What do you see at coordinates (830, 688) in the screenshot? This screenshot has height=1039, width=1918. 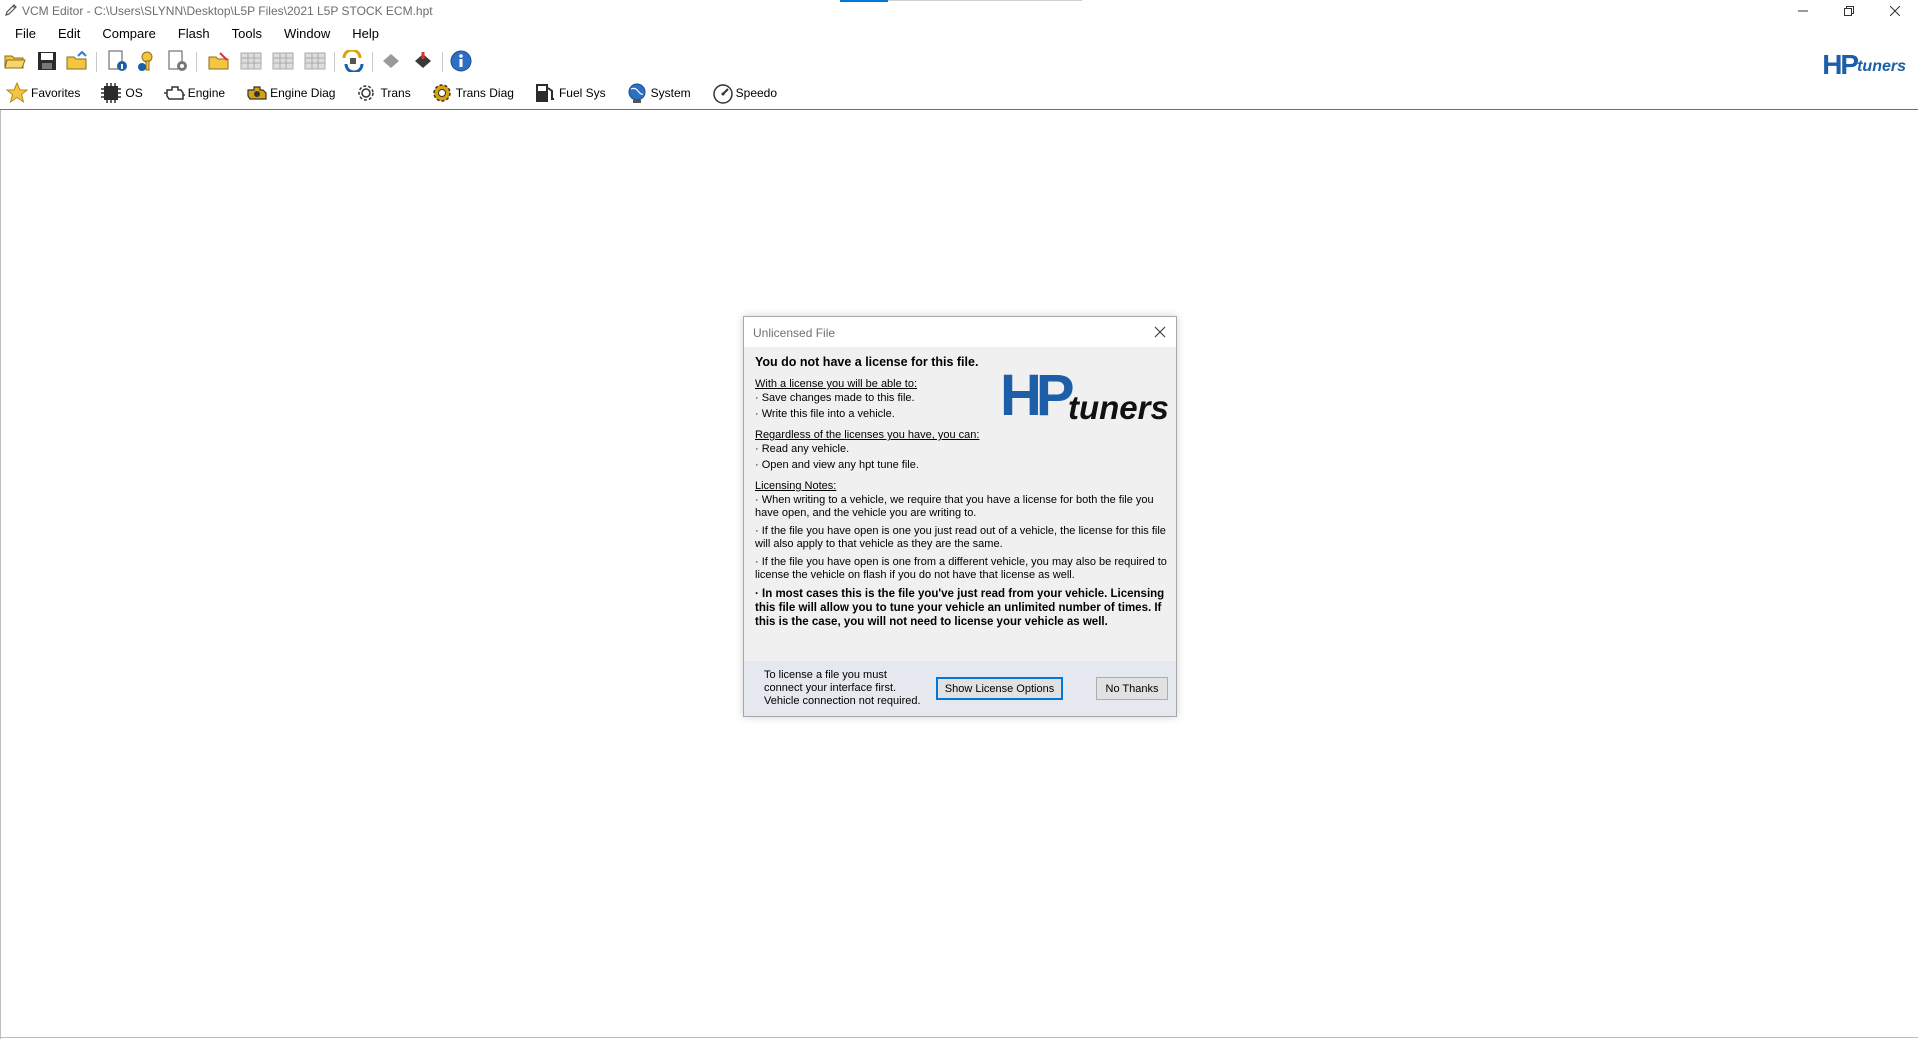 I see `footer-line: connect your interface first.` at bounding box center [830, 688].